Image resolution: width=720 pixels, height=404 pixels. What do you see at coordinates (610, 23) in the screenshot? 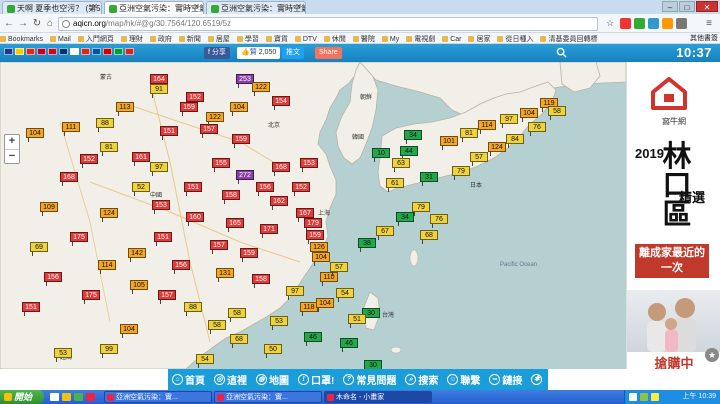
I see `bookmark-star-icon: ☆` at bounding box center [610, 23].